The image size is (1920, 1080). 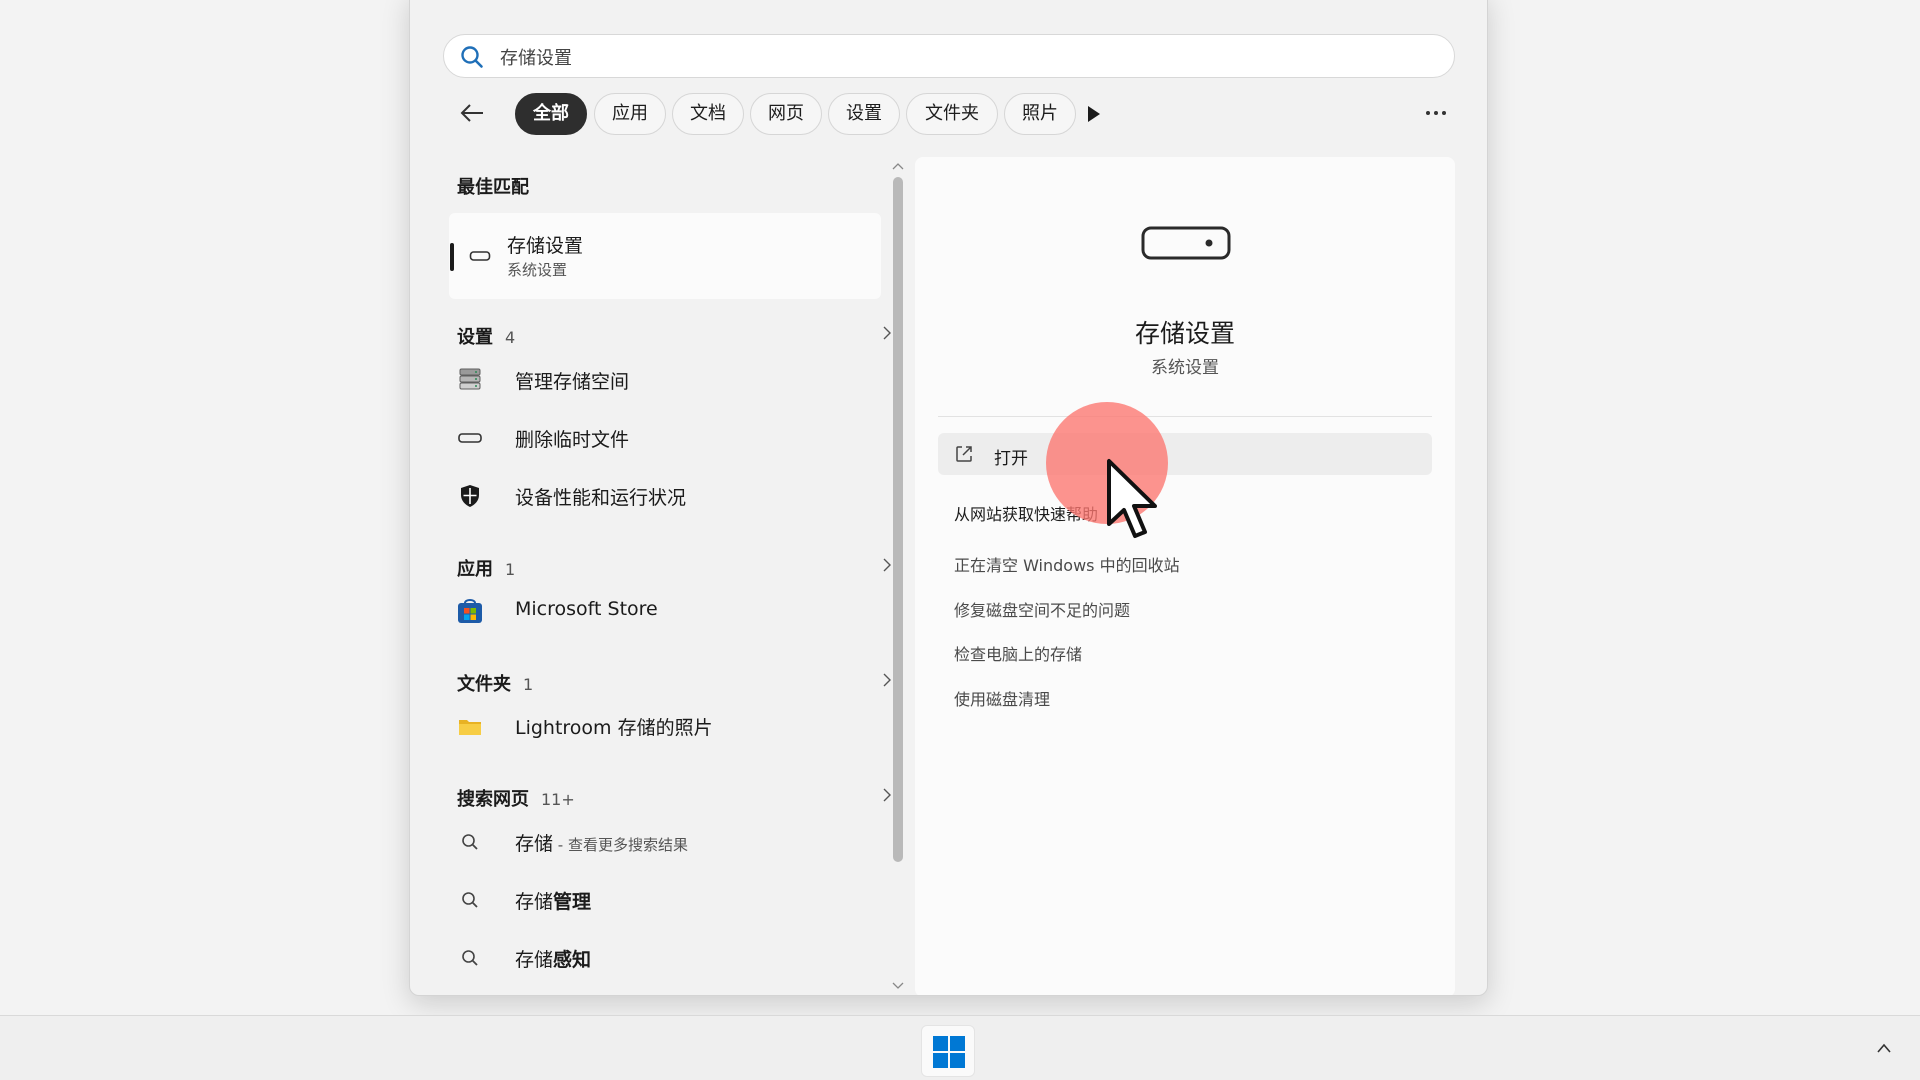 What do you see at coordinates (475, 569) in the screenshot?
I see `section-title: 应用` at bounding box center [475, 569].